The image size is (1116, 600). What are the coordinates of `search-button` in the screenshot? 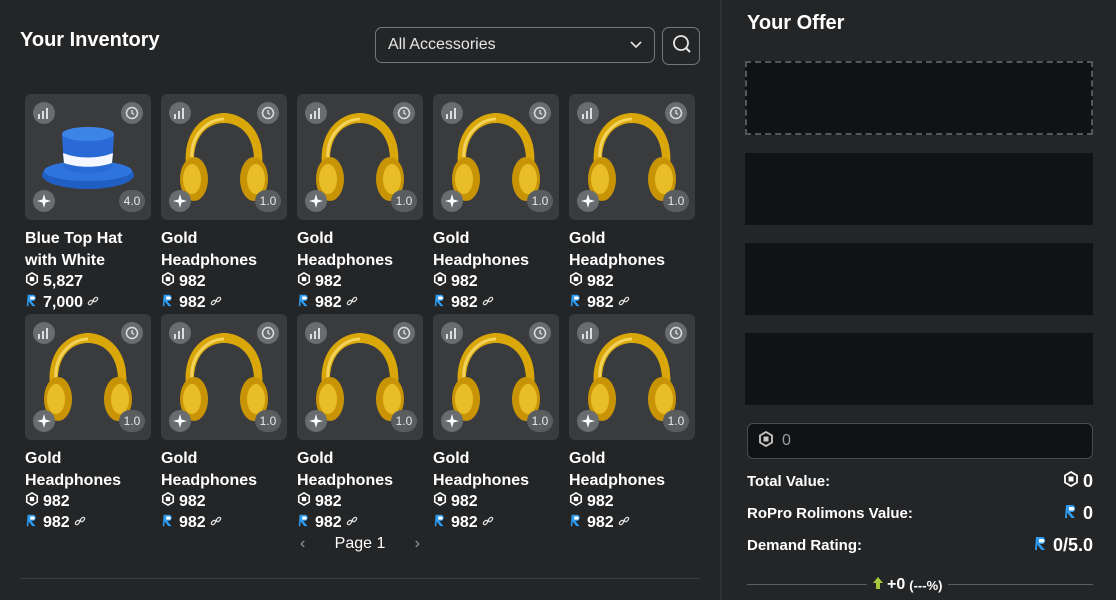 It's located at (681, 46).